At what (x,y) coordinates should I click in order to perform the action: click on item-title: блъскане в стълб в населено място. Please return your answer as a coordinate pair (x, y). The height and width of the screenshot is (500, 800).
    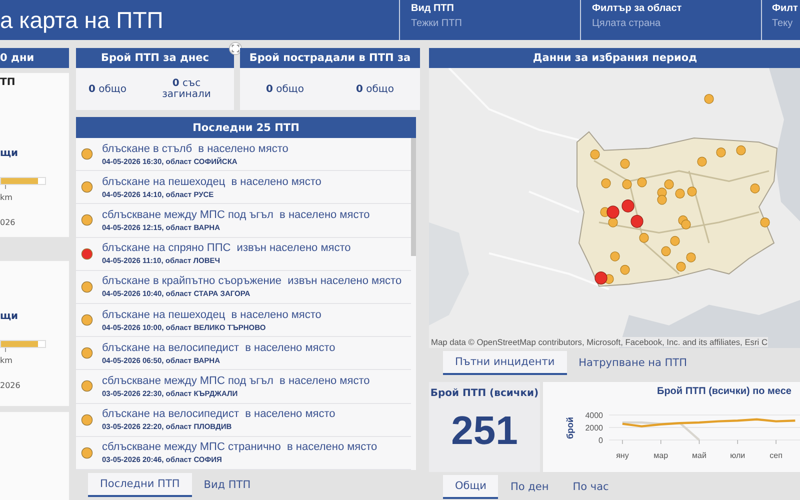
    Looking at the image, I should click on (195, 149).